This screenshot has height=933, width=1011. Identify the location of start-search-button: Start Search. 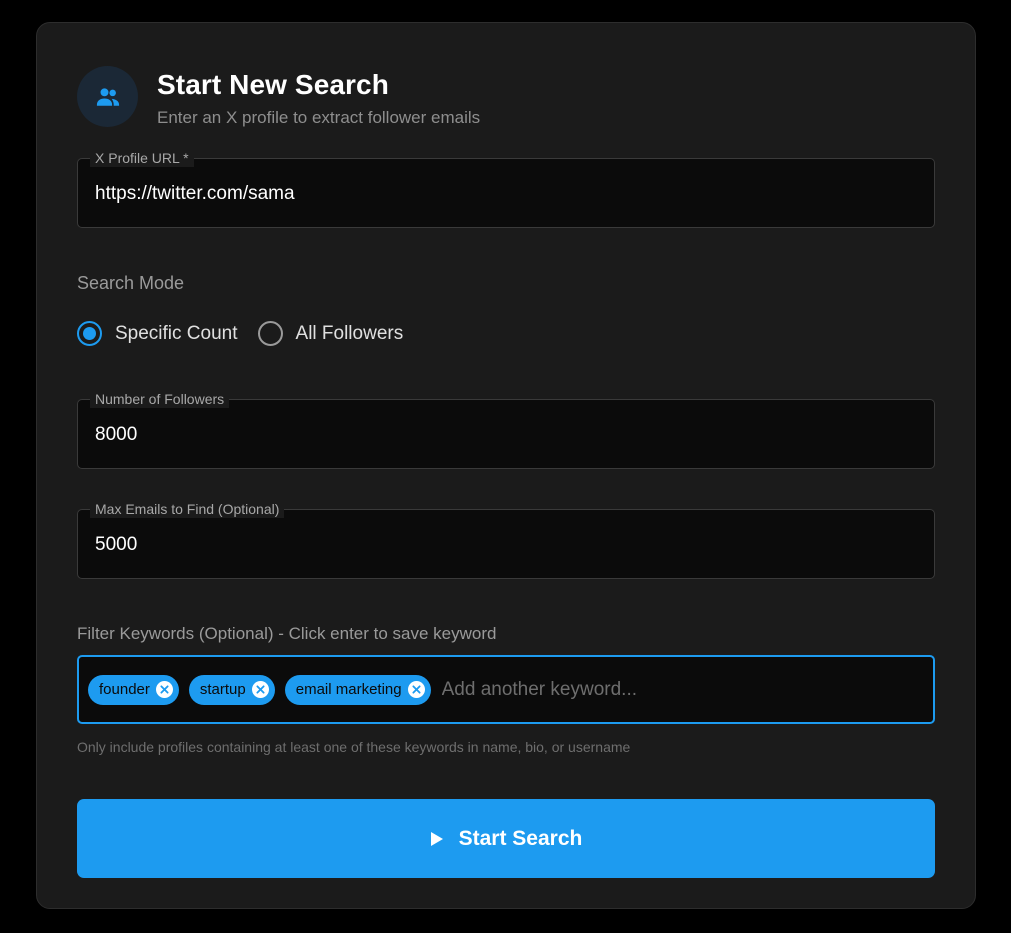
(506, 838).